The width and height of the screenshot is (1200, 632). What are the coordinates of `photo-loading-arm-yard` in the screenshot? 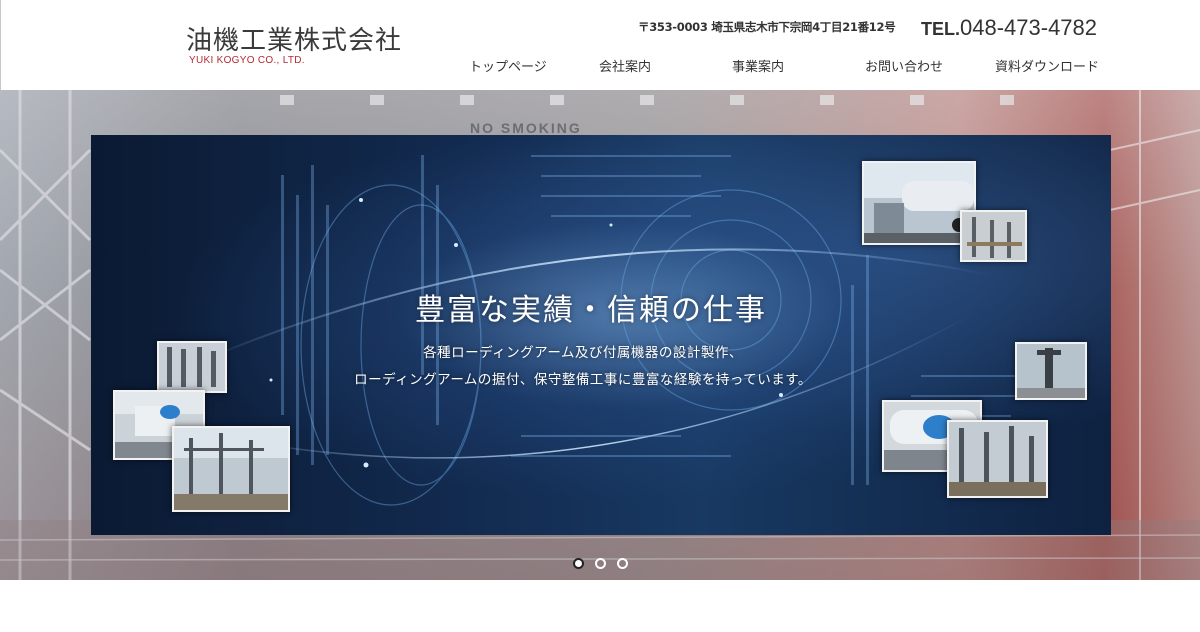 It's located at (231, 469).